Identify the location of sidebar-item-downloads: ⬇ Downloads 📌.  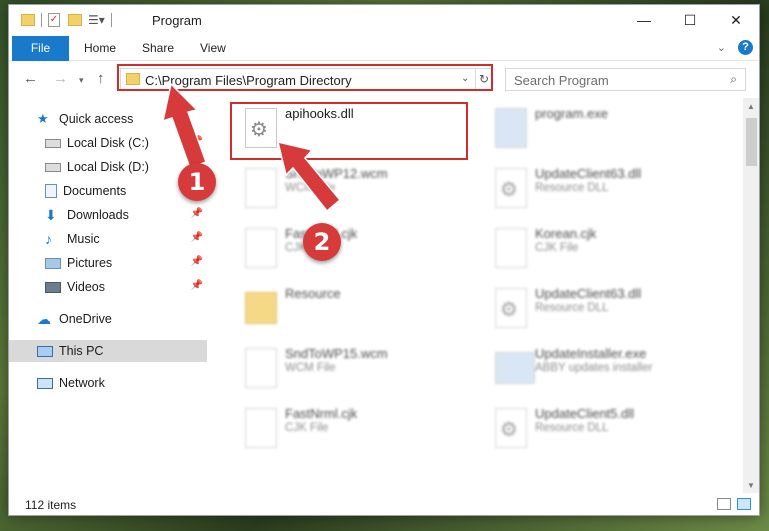
(108, 215).